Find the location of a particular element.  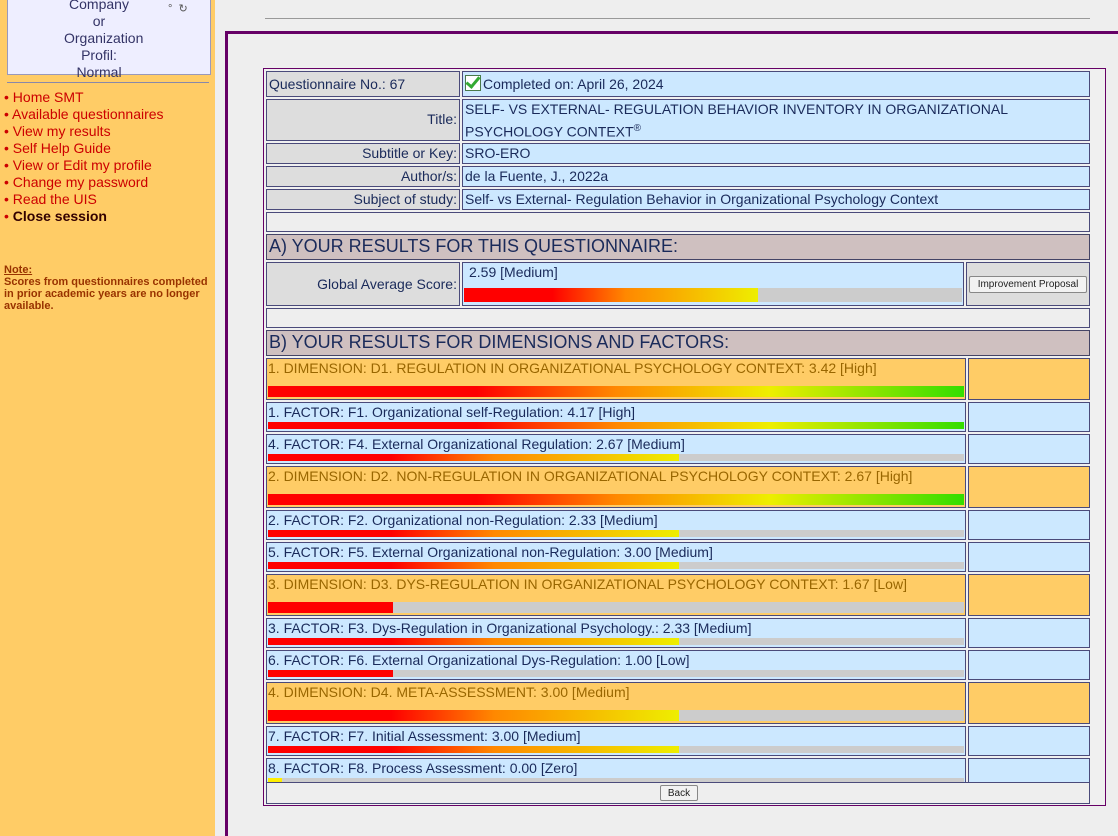

nav-link: Read the UIS is located at coordinates (55, 199).